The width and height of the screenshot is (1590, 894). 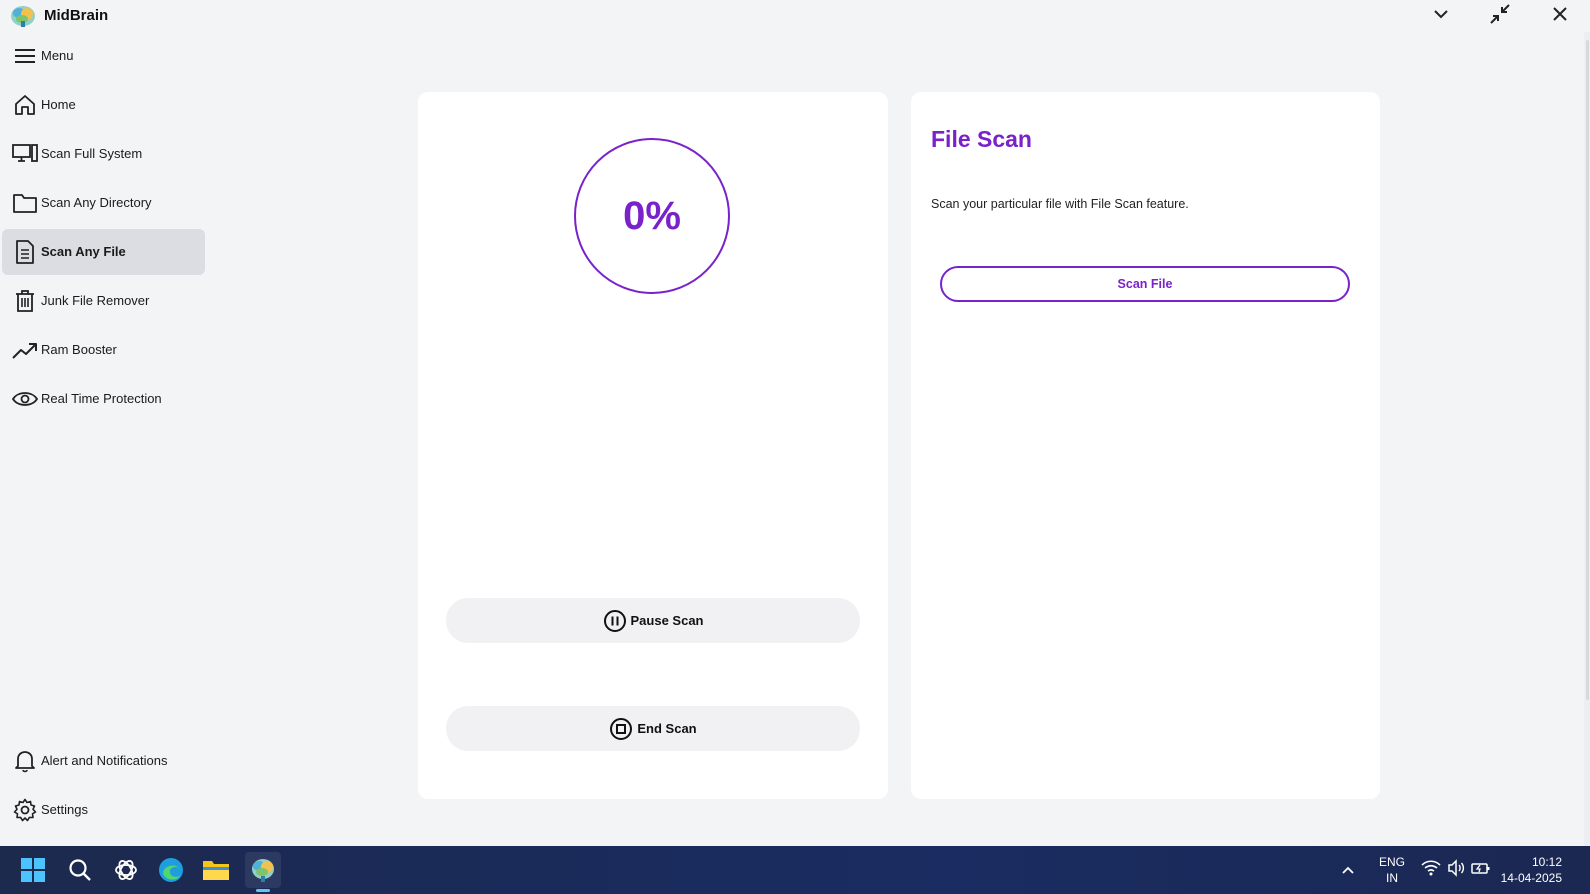 I want to click on sidebar-item-scan-any-file: Scan Any File, so click(x=103, y=252).